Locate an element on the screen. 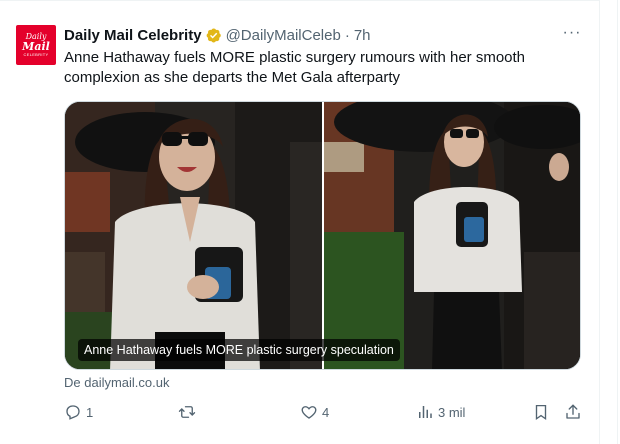 The height and width of the screenshot is (444, 620). heart-icon is located at coordinates (309, 412).